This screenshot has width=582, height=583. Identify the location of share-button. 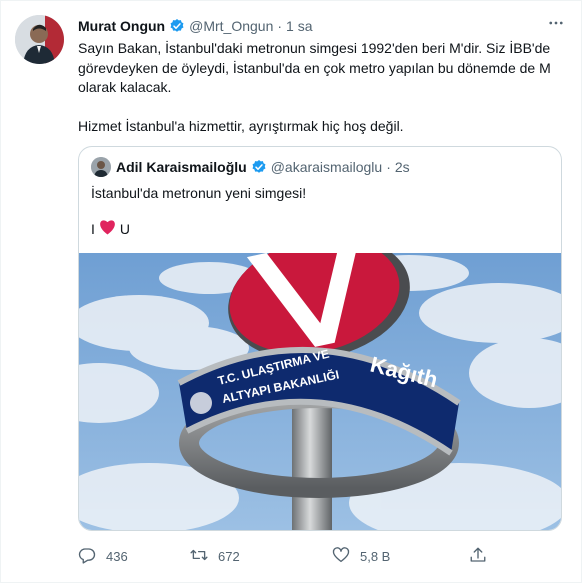
(483, 556).